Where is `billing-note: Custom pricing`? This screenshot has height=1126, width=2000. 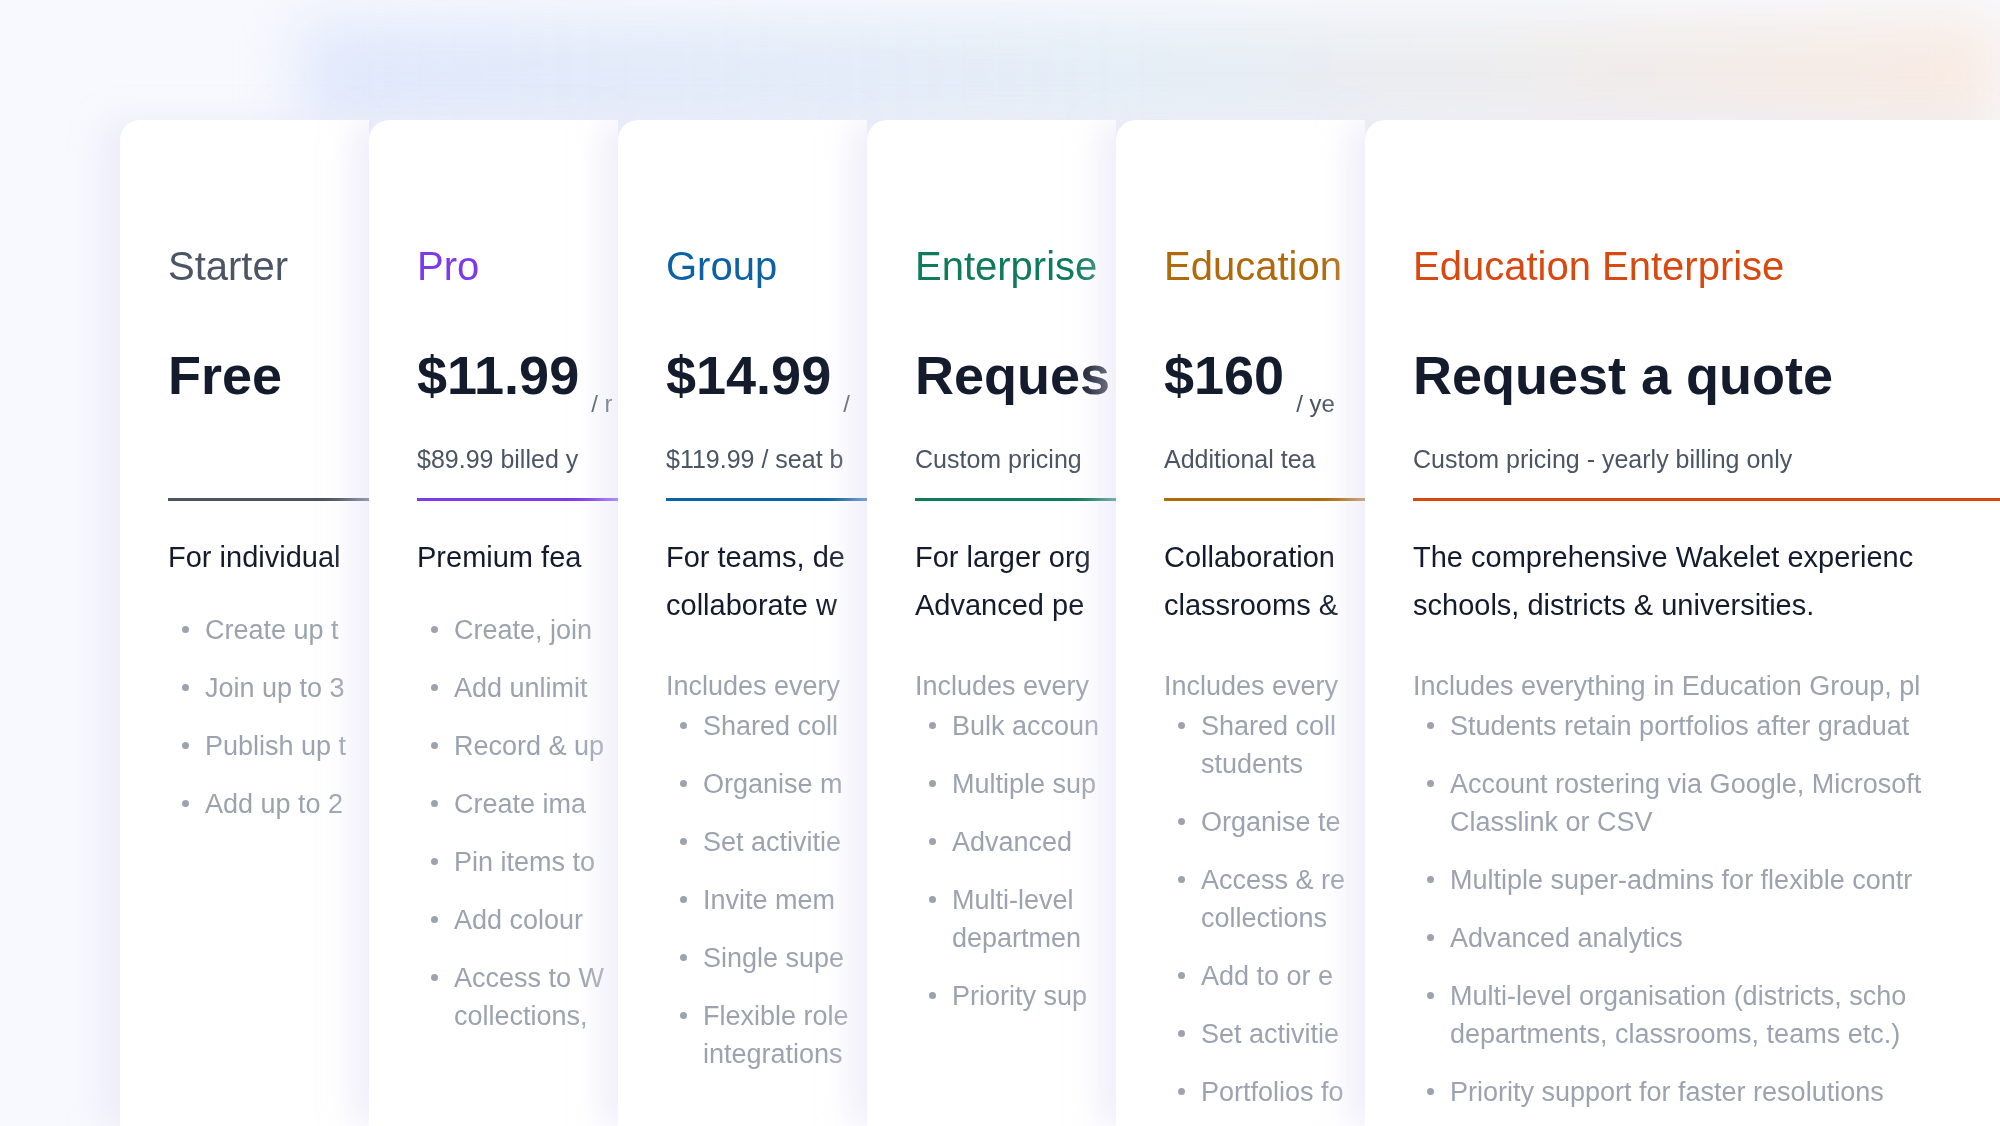
billing-note: Custom pricing is located at coordinates (998, 459).